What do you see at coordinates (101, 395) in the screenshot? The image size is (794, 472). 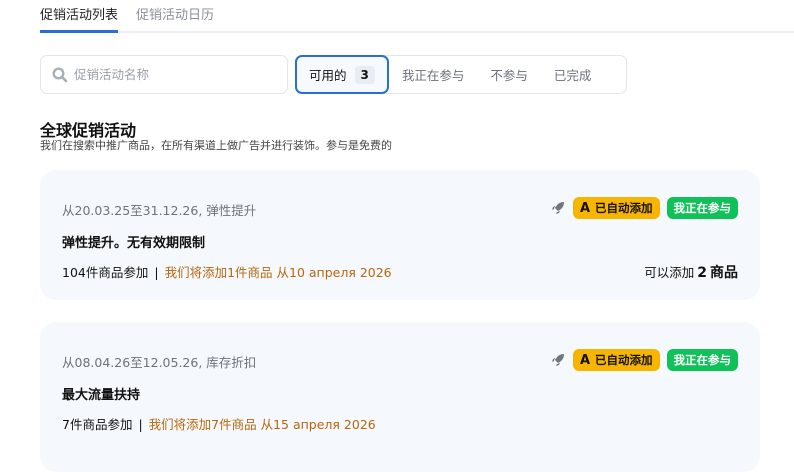 I see `promotion-title: 最大流量扶持` at bounding box center [101, 395].